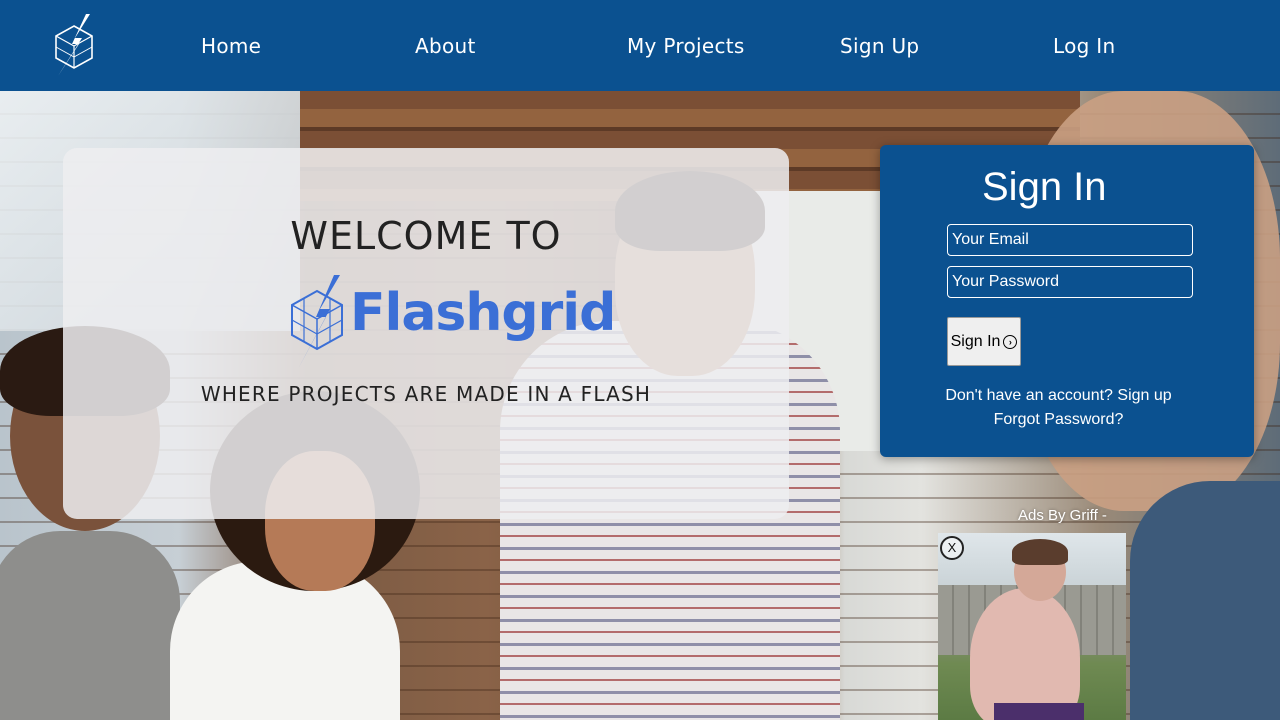  Describe the element at coordinates (317, 322) in the screenshot. I see `flashgrid-logo-icon` at that location.